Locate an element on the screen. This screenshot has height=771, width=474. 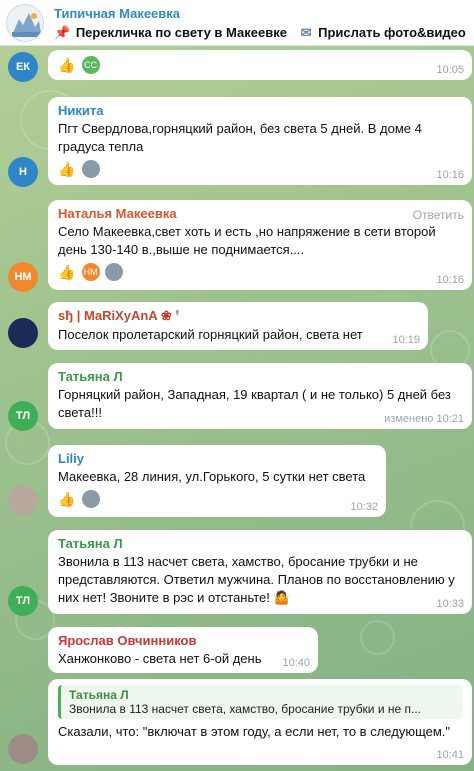
message-time: 10:32 is located at coordinates (364, 507).